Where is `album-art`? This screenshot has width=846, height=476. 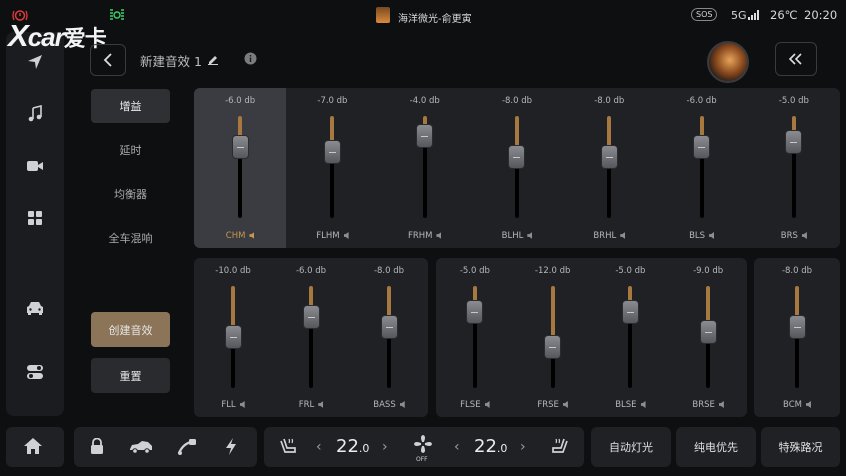
album-art is located at coordinates (728, 62).